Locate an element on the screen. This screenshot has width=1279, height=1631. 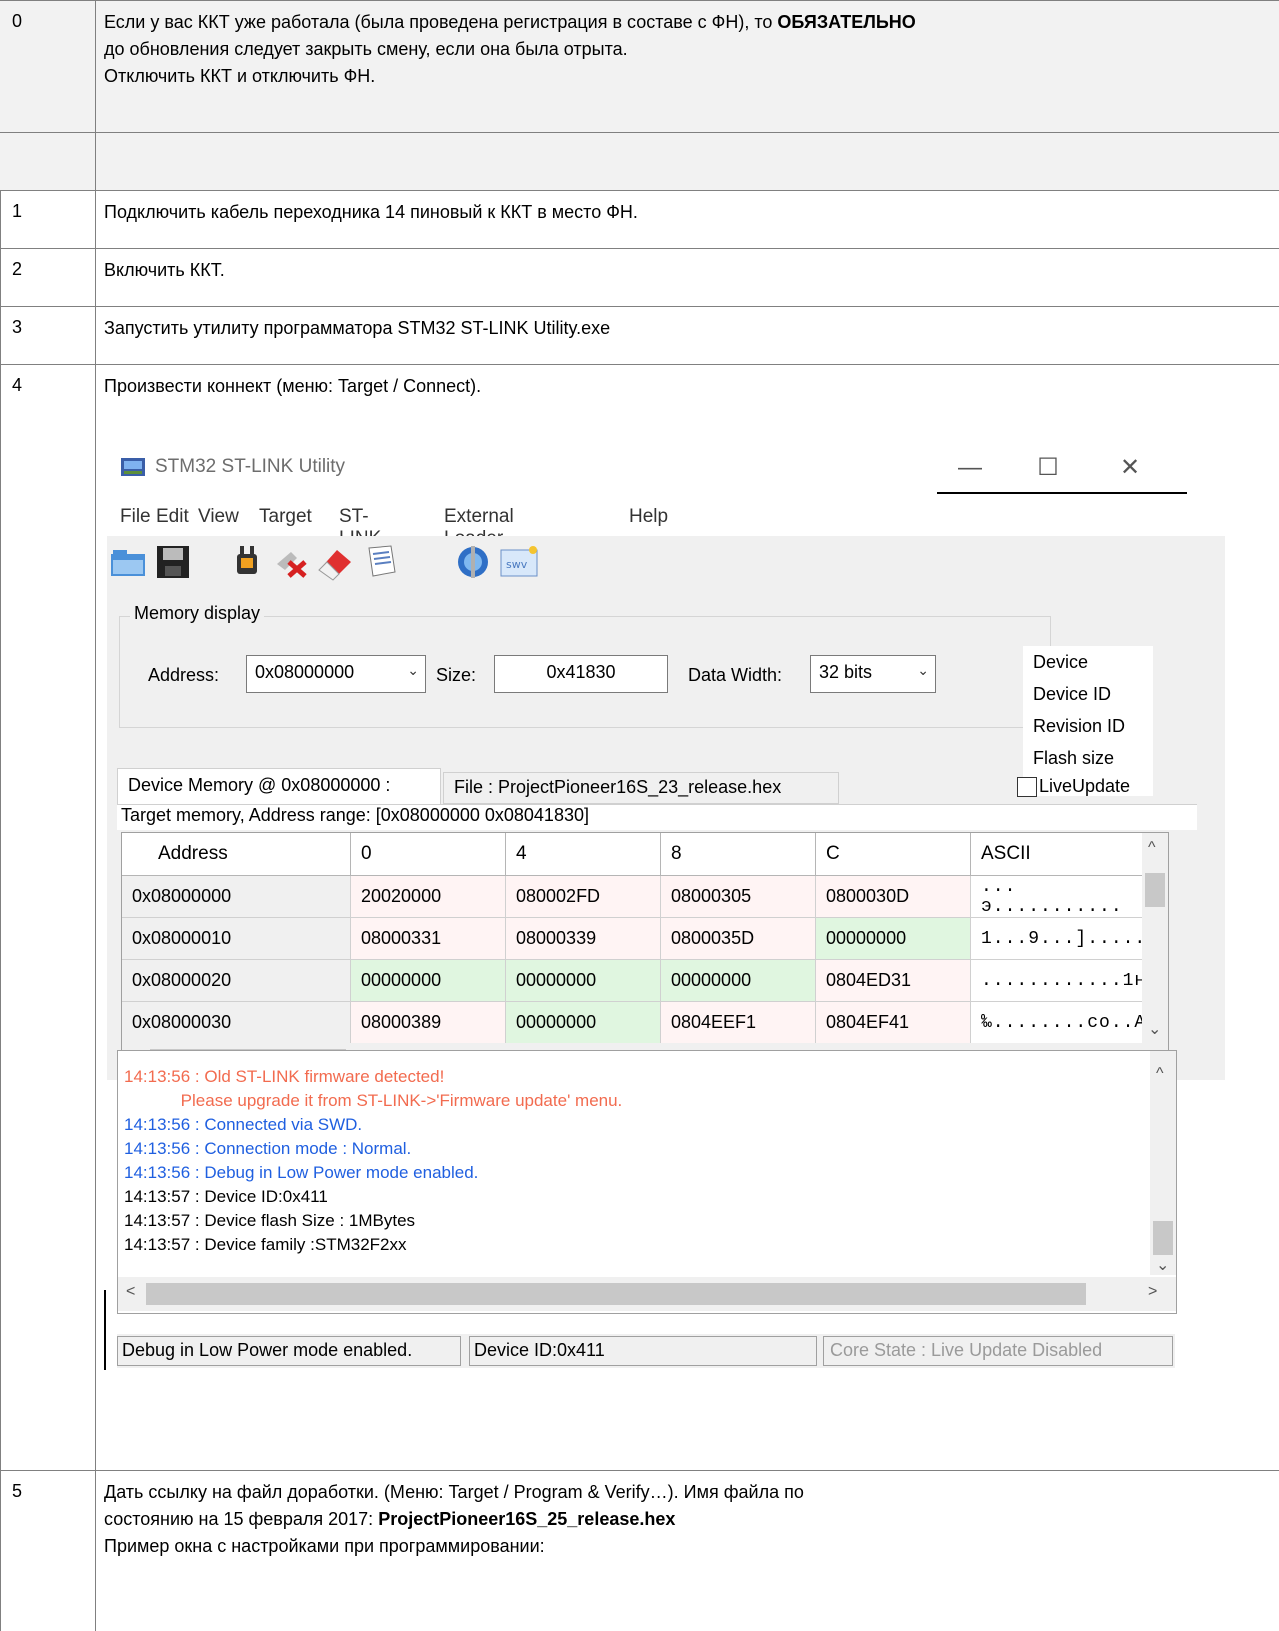
menu-file: File is located at coordinates (135, 517).